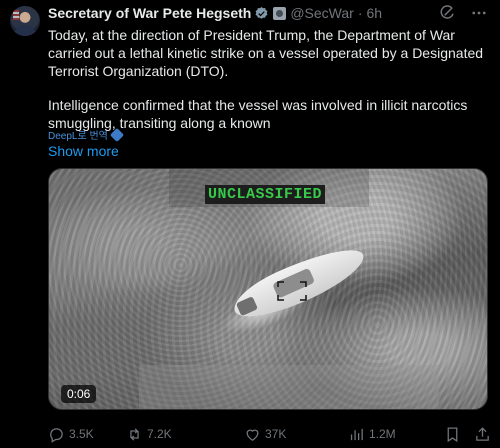  I want to click on translate-label: DeepL로 번역, so click(78, 136).